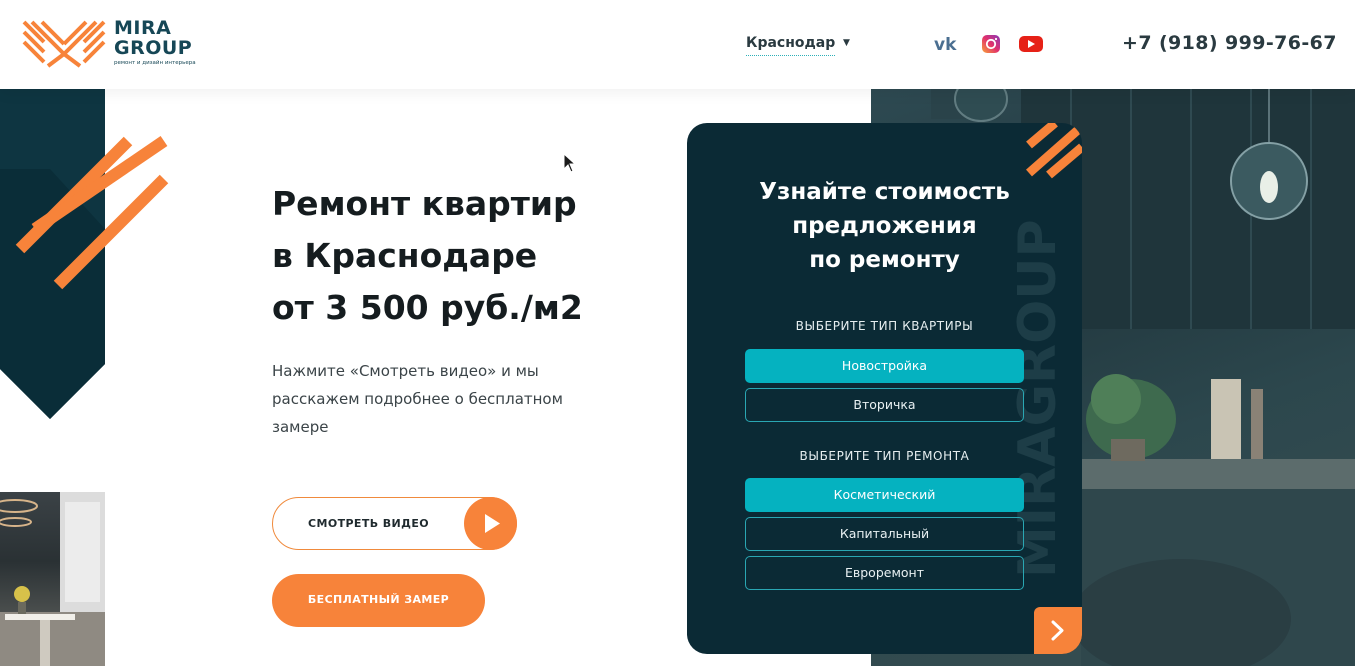 The height and width of the screenshot is (666, 1355). I want to click on play-icon, so click(490, 523).